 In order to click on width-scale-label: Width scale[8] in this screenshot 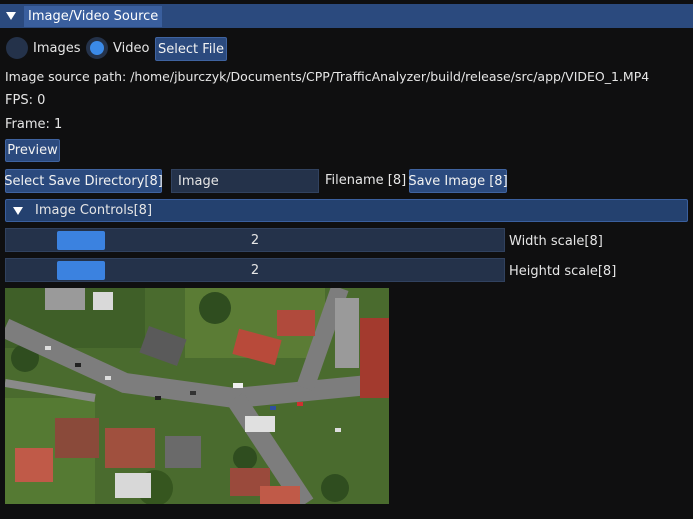, I will do `click(556, 241)`.